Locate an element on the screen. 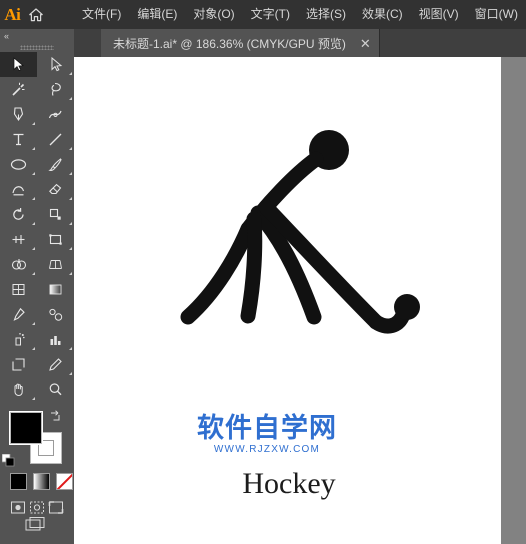  mesh-tool is located at coordinates (18, 289).